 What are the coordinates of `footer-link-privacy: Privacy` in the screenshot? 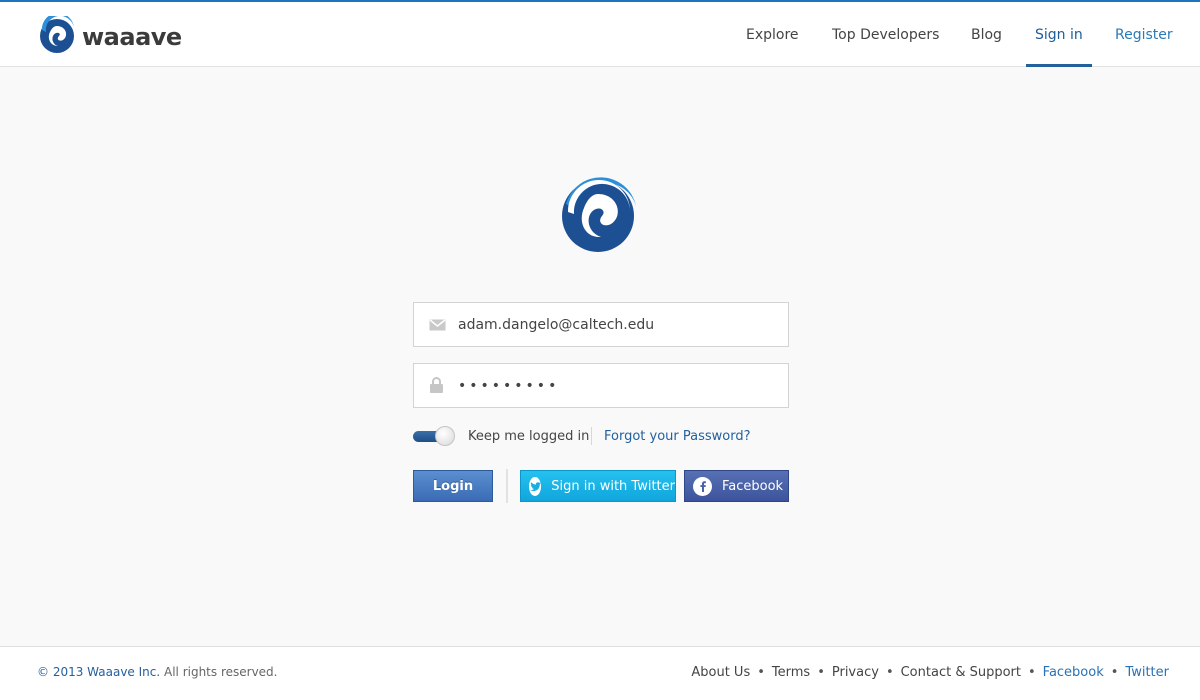 It's located at (855, 672).